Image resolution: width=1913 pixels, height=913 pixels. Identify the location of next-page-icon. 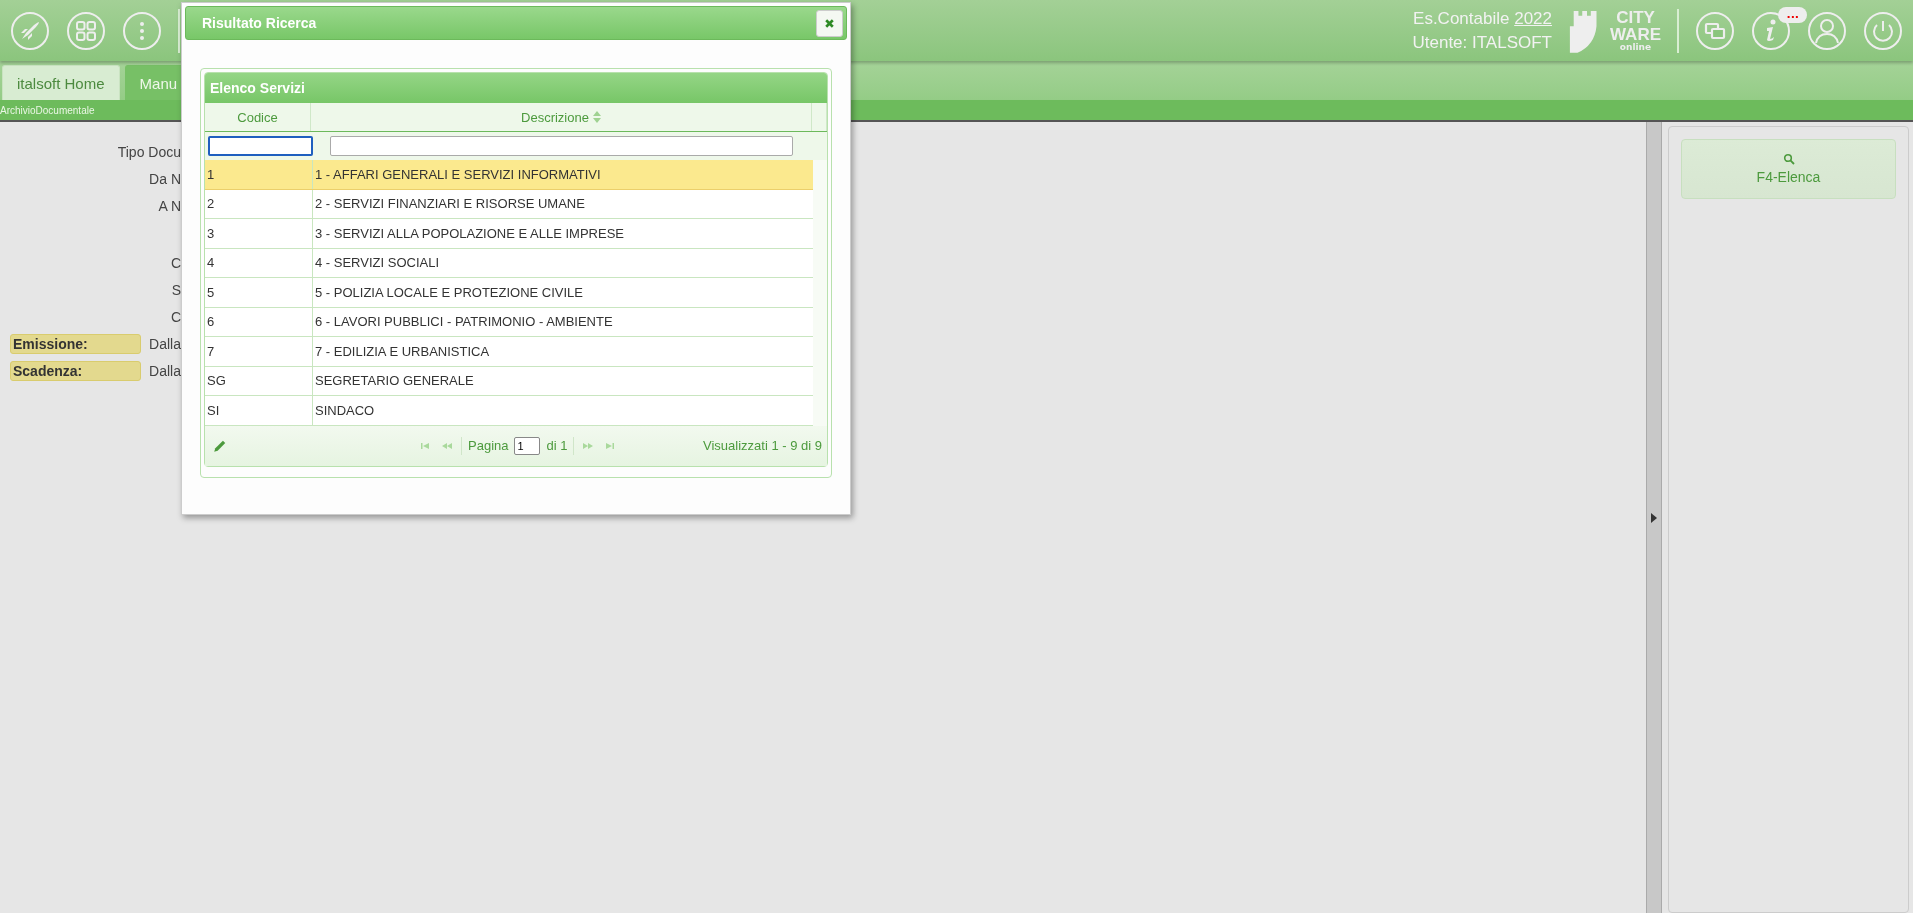
(588, 445).